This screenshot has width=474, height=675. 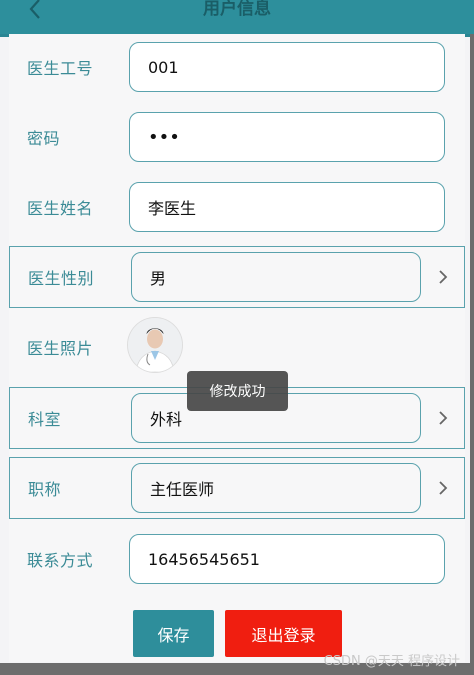 I want to click on row-contact: 联系方式 16456545651, so click(x=237, y=559).